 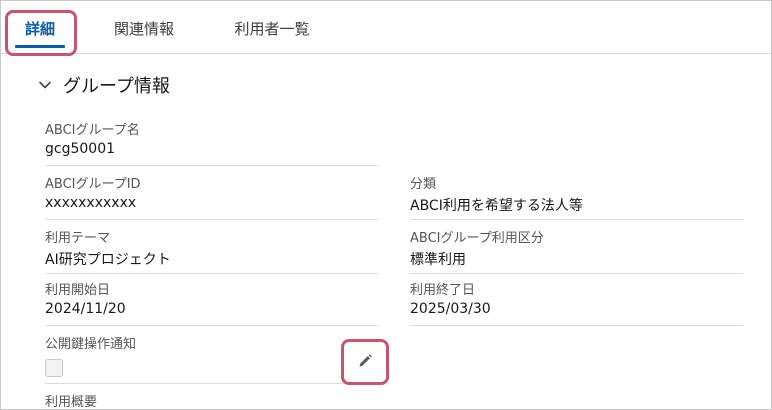 What do you see at coordinates (423, 184) in the screenshot?
I see `field-label: 分類` at bounding box center [423, 184].